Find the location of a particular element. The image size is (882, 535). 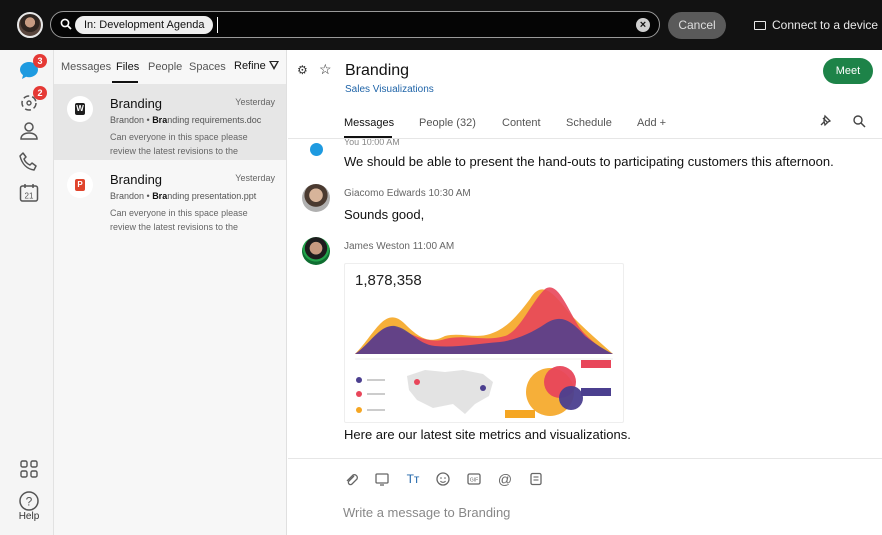

calendar-icon: 21 is located at coordinates (29, 193).